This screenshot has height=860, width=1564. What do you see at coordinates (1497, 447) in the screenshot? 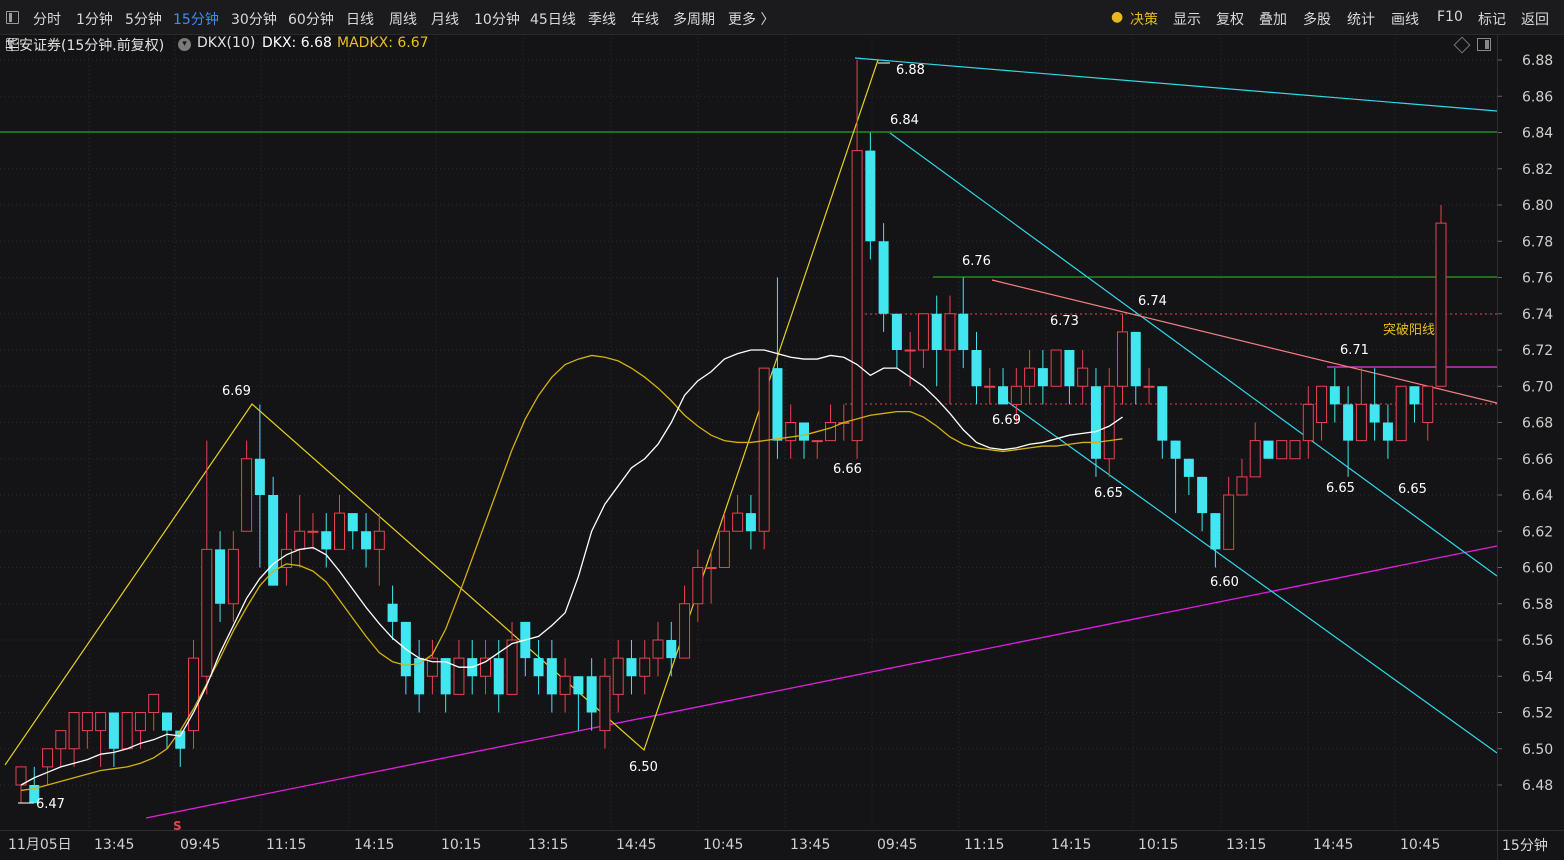
I see `price-axis-divider` at bounding box center [1497, 447].